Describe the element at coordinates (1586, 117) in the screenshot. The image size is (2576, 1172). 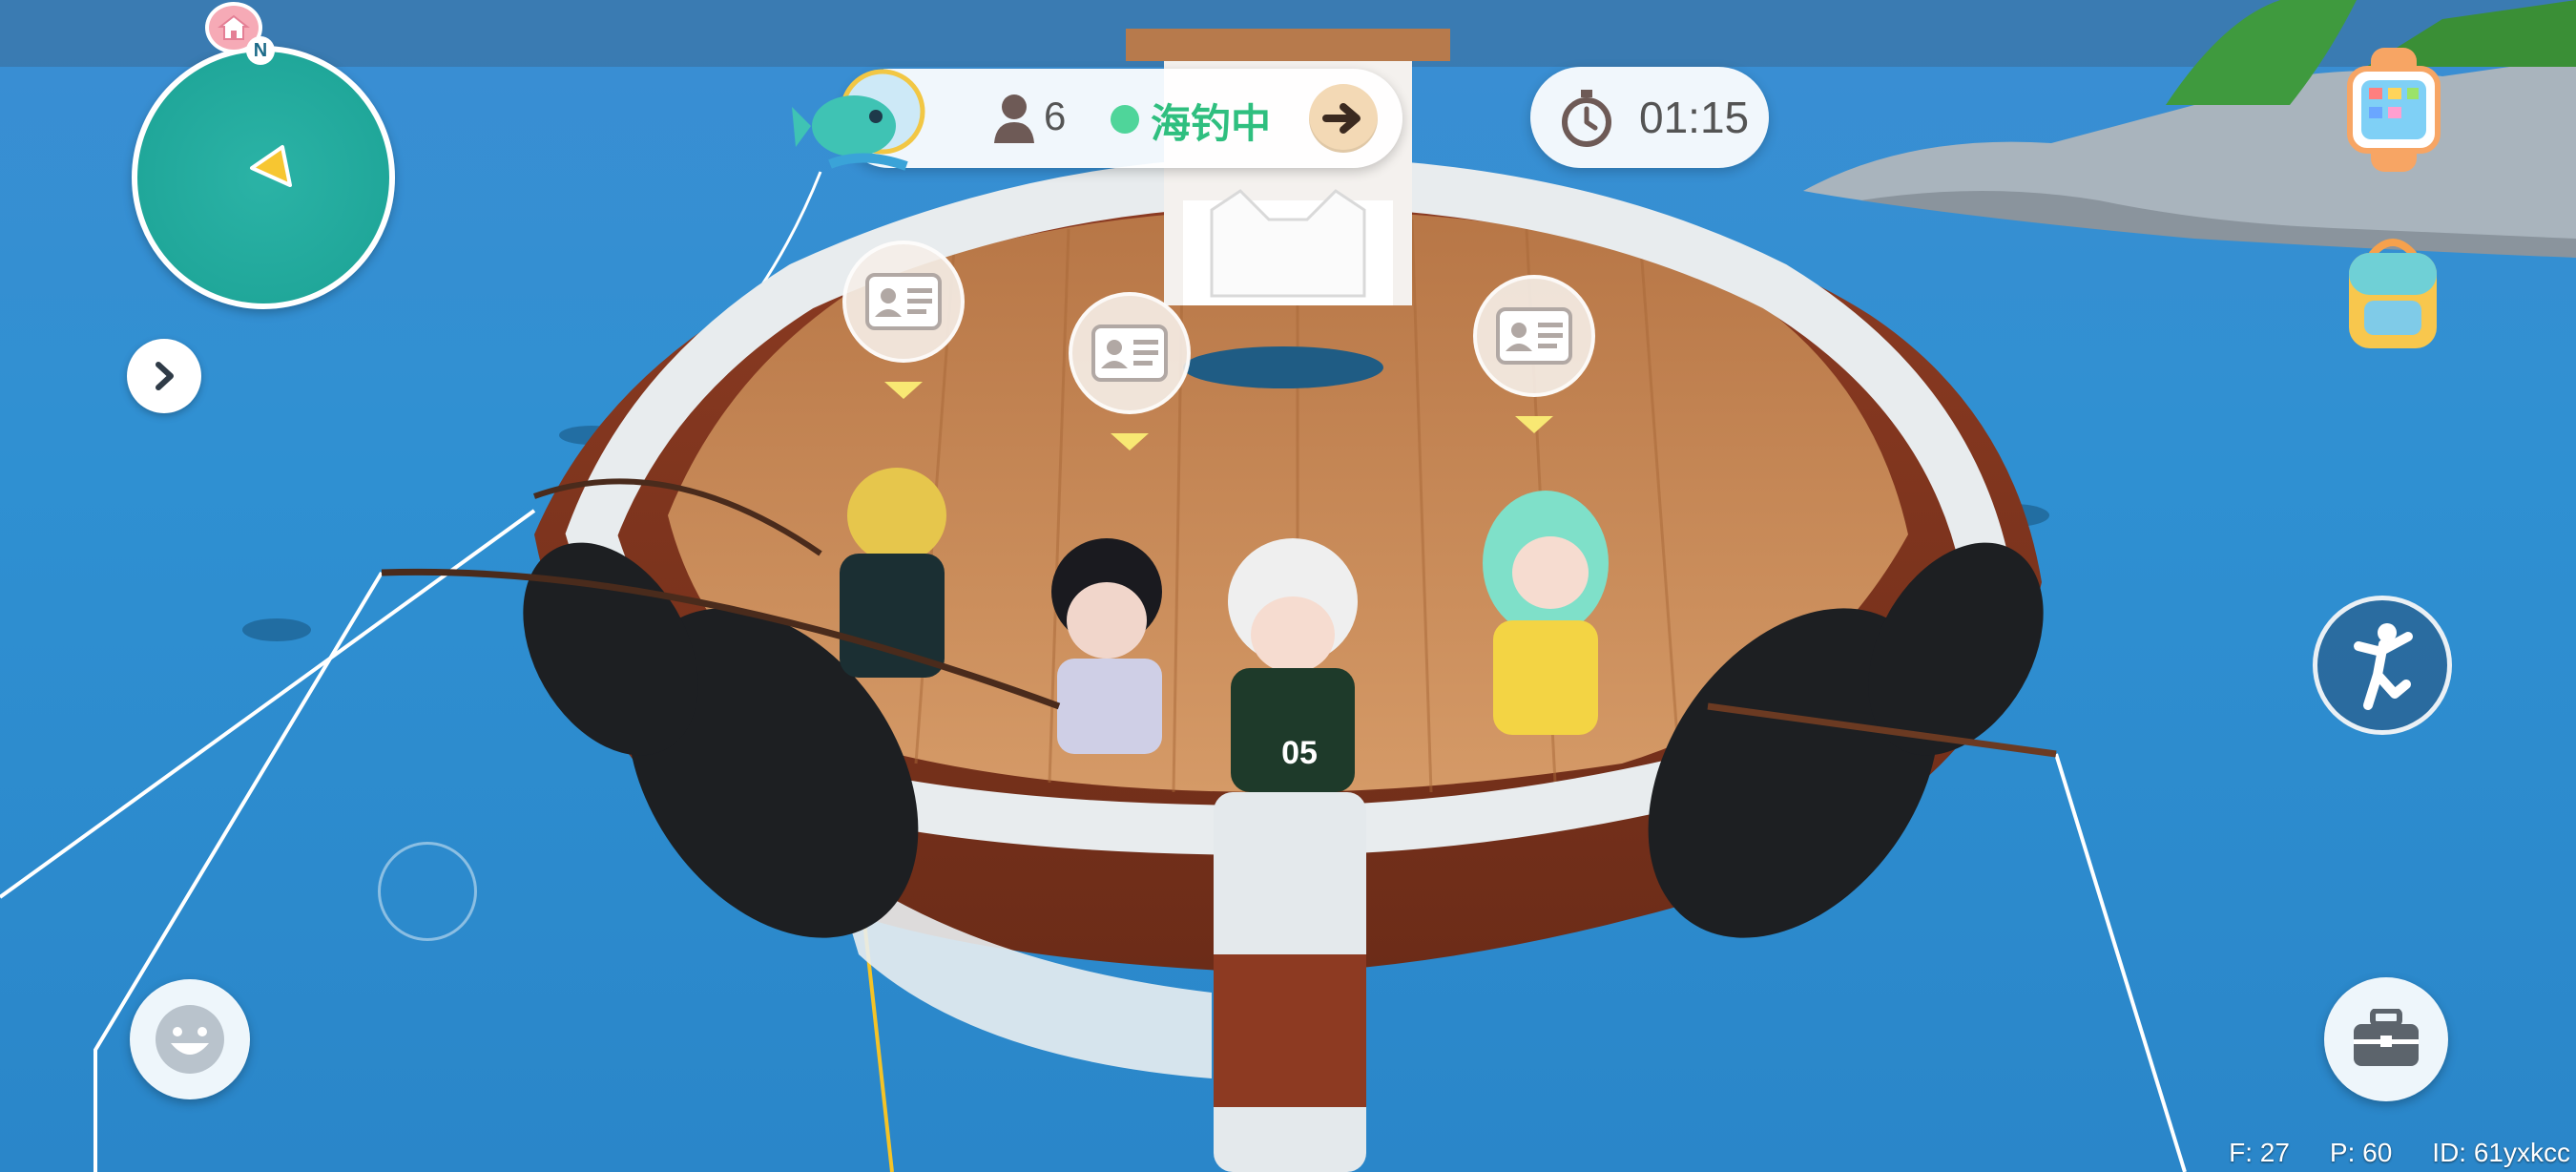
I see `stopwatch-icon` at that location.